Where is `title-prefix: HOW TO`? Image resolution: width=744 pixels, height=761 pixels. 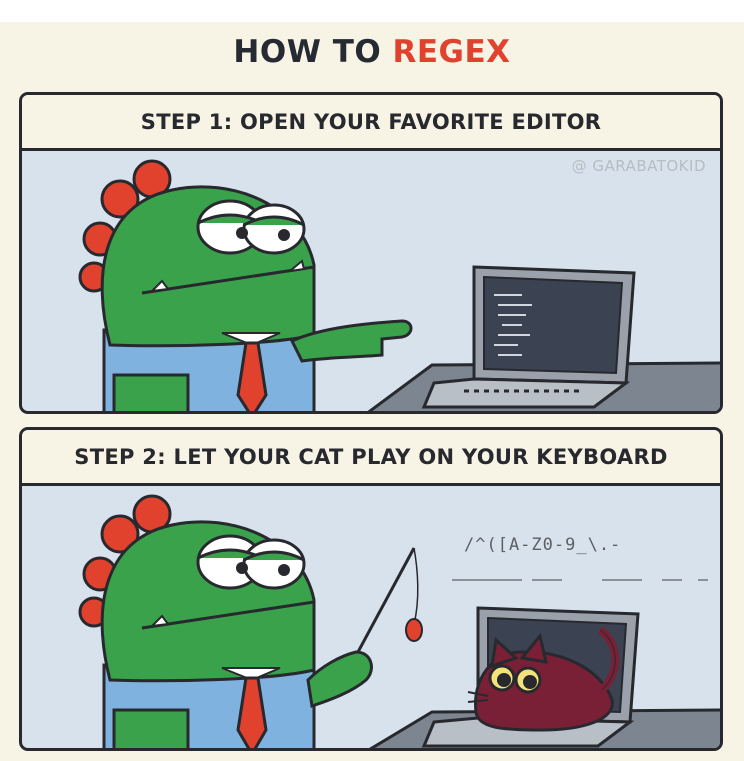 title-prefix: HOW TO is located at coordinates (313, 52).